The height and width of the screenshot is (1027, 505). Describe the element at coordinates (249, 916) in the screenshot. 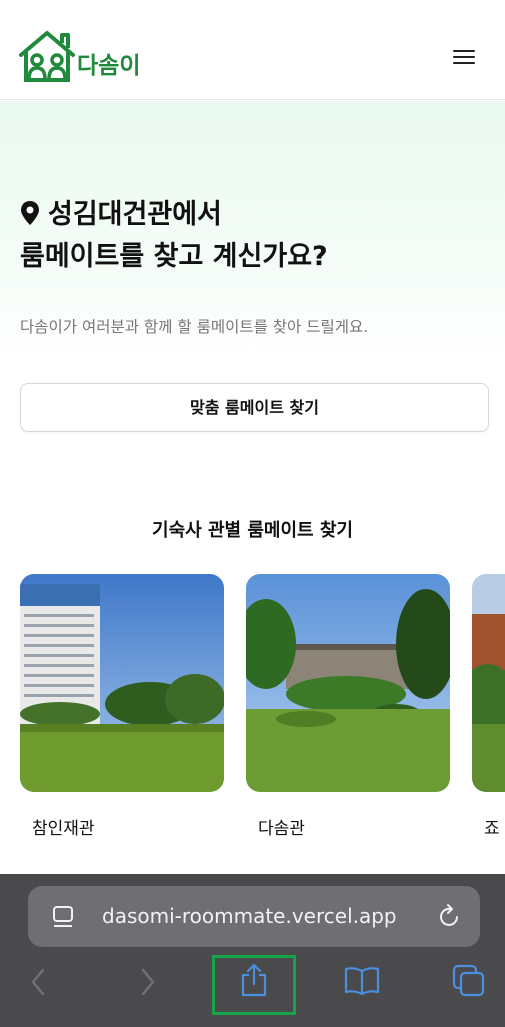

I see `url-text: dasomi-roommate.vercel.app` at that location.